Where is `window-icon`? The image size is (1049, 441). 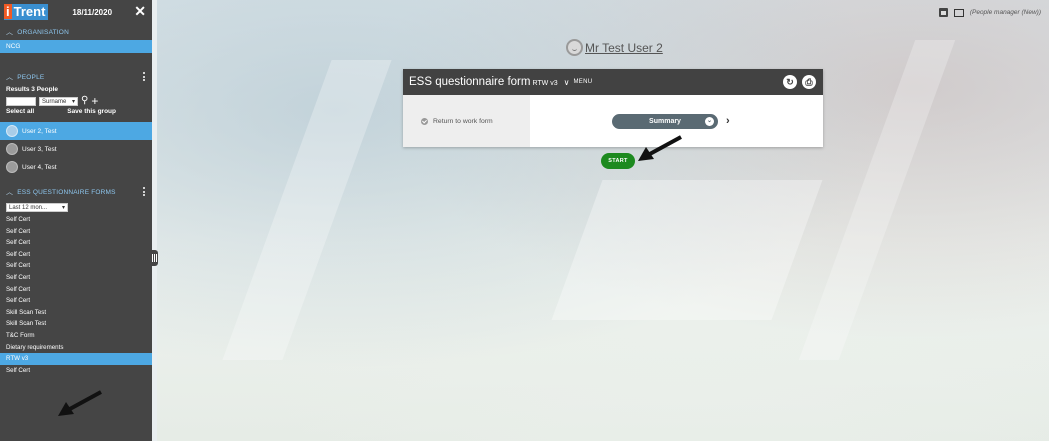 window-icon is located at coordinates (958, 12).